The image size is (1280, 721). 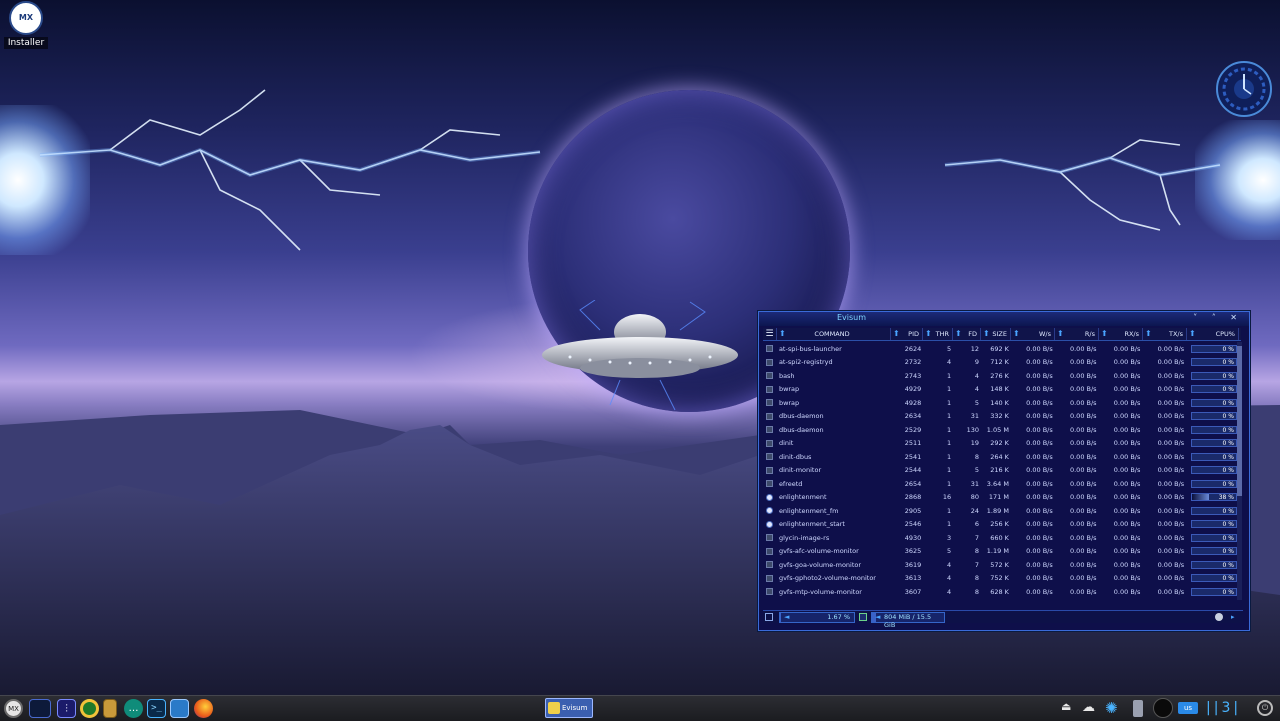 What do you see at coordinates (640, 355) in the screenshot?
I see `wallpaper-ufo` at bounding box center [640, 355].